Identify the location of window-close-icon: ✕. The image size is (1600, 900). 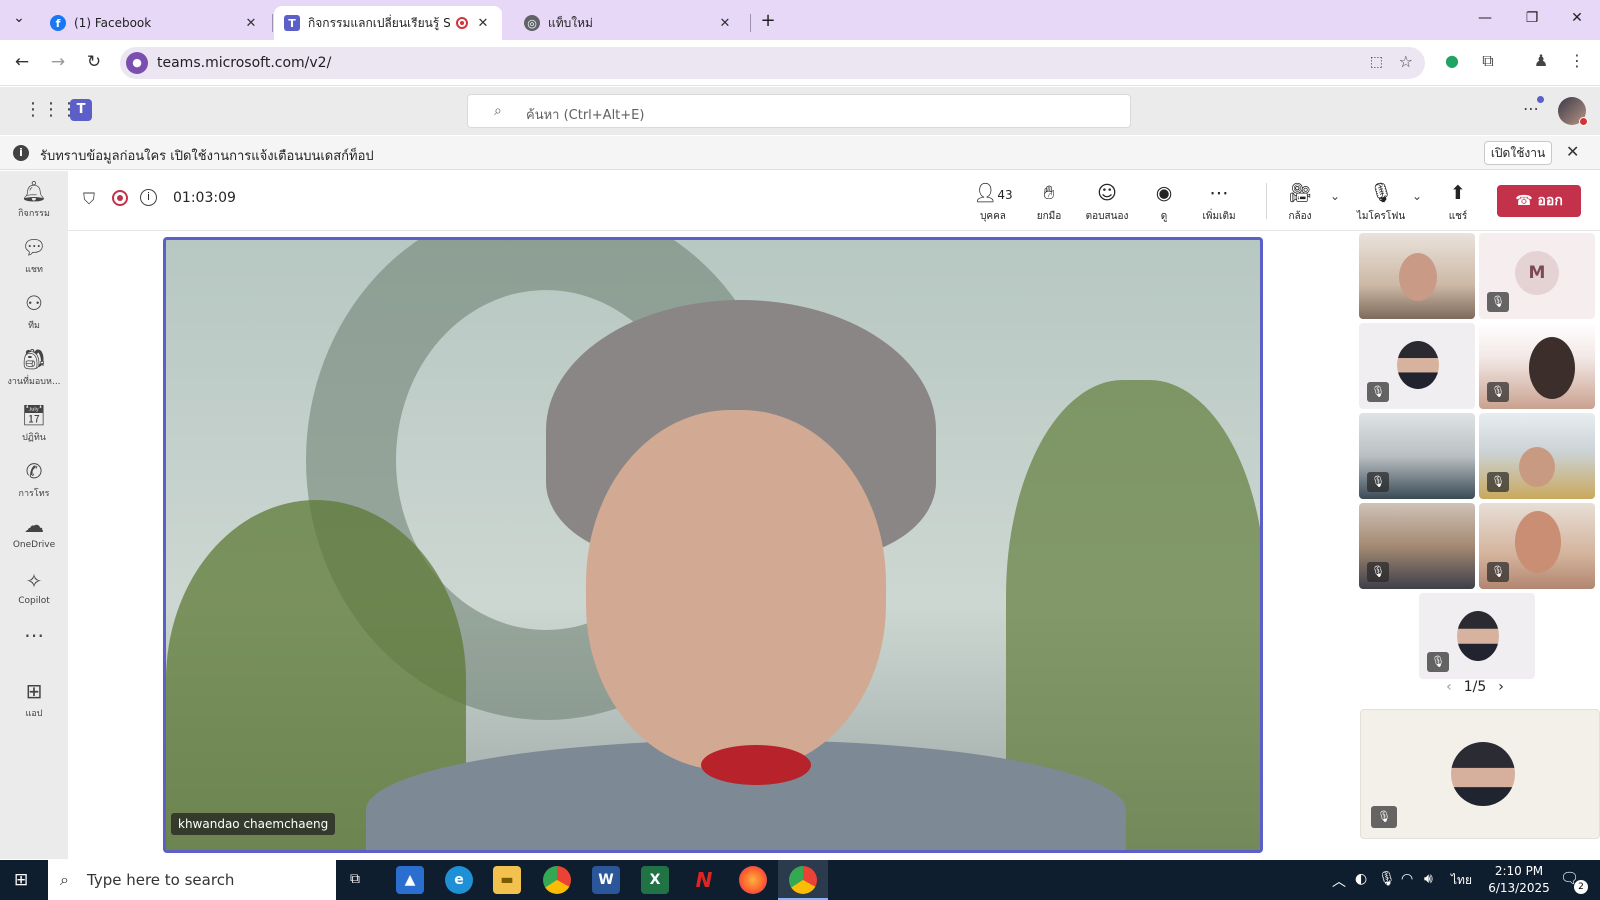
(1577, 20).